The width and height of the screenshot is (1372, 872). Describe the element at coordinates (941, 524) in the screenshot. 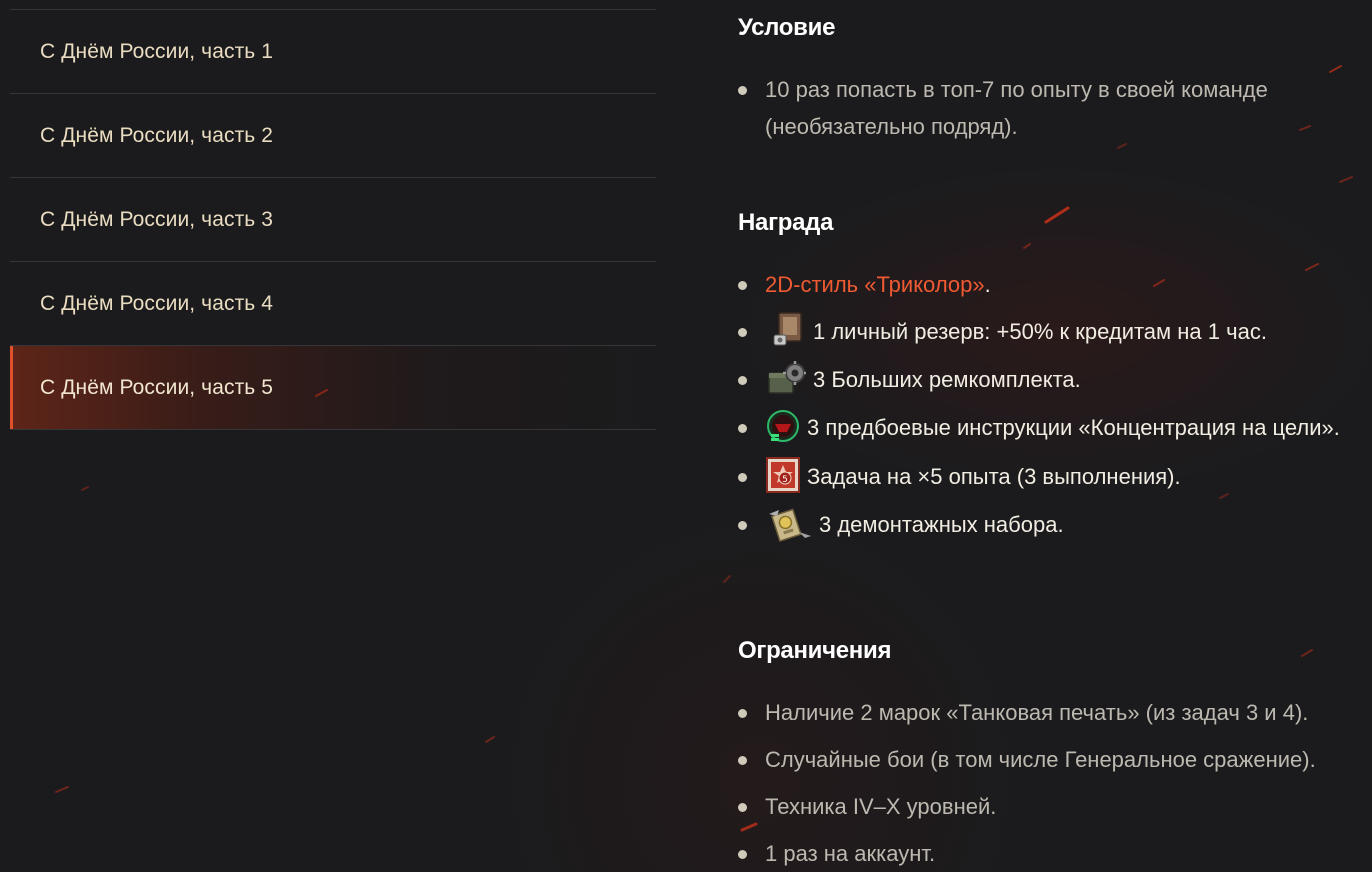

I see `reward-item-text: 3 демонтажных набора.` at that location.